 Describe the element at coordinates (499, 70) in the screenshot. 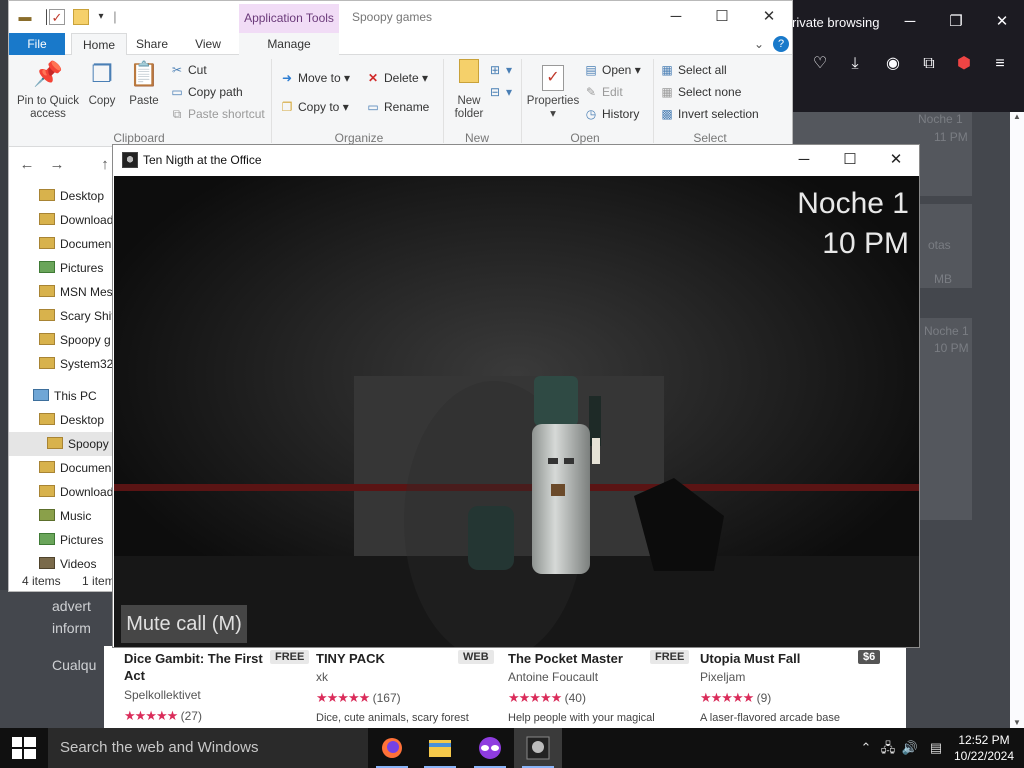

I see `new-item-button: ⊞ ▾` at that location.